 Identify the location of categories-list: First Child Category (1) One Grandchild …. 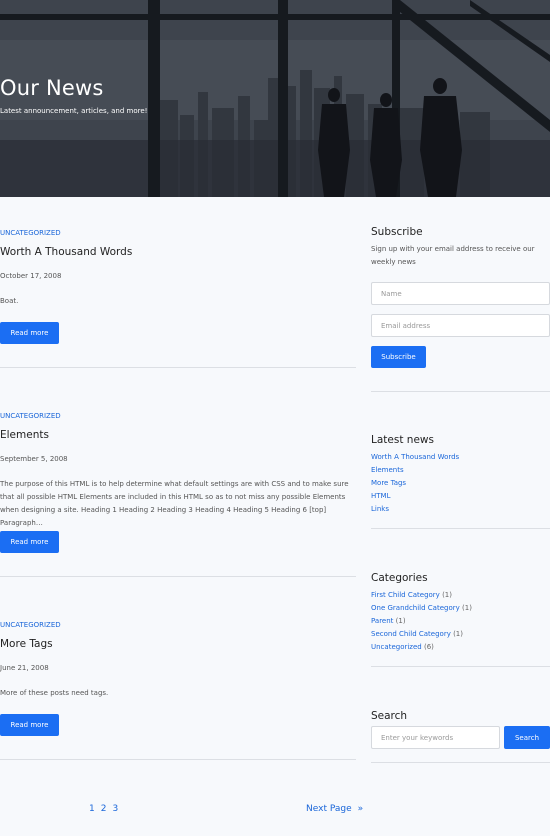
(421, 621).